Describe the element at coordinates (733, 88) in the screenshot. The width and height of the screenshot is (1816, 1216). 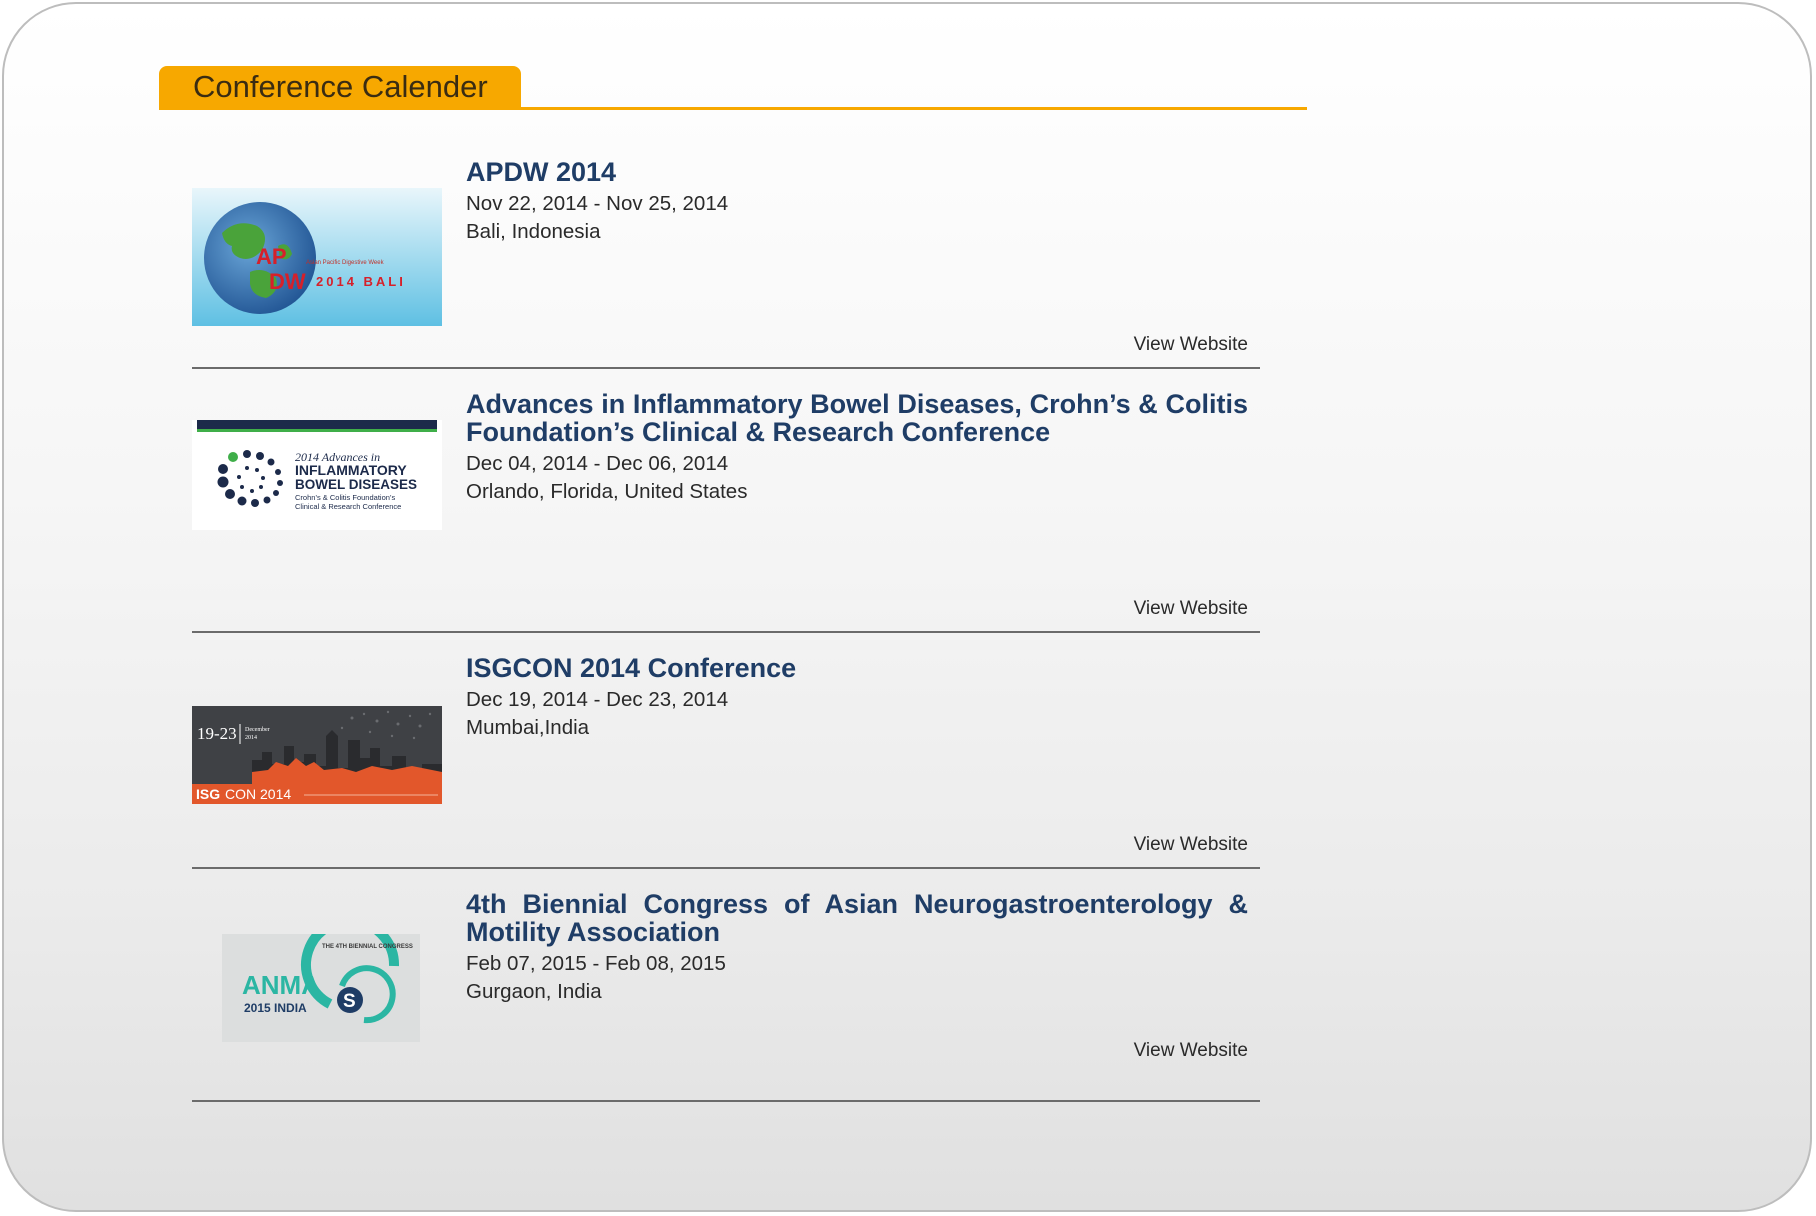
I see `section-header: Conference Calender` at that location.